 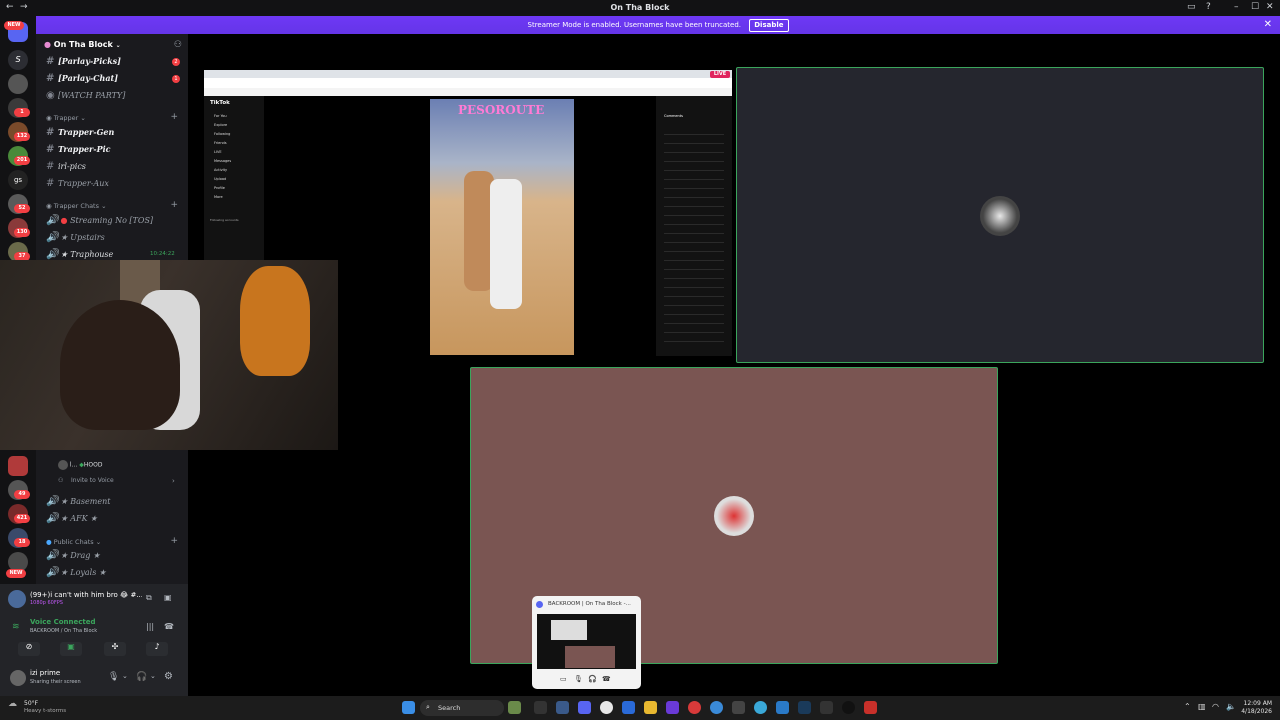 I want to click on channel-trapper-aux: # Trapper-Aux, so click(x=77, y=183).